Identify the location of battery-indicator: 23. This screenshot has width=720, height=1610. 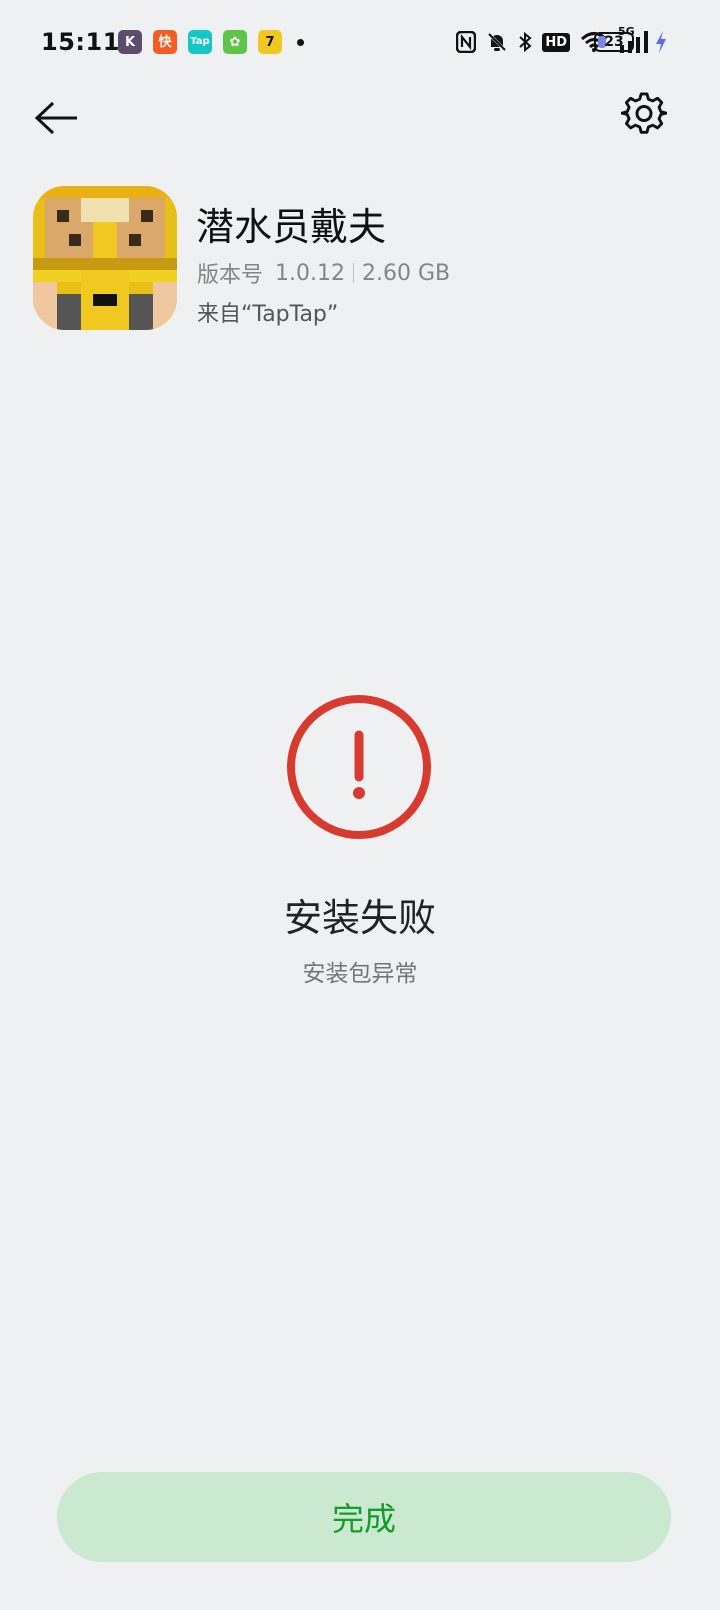
(614, 42).